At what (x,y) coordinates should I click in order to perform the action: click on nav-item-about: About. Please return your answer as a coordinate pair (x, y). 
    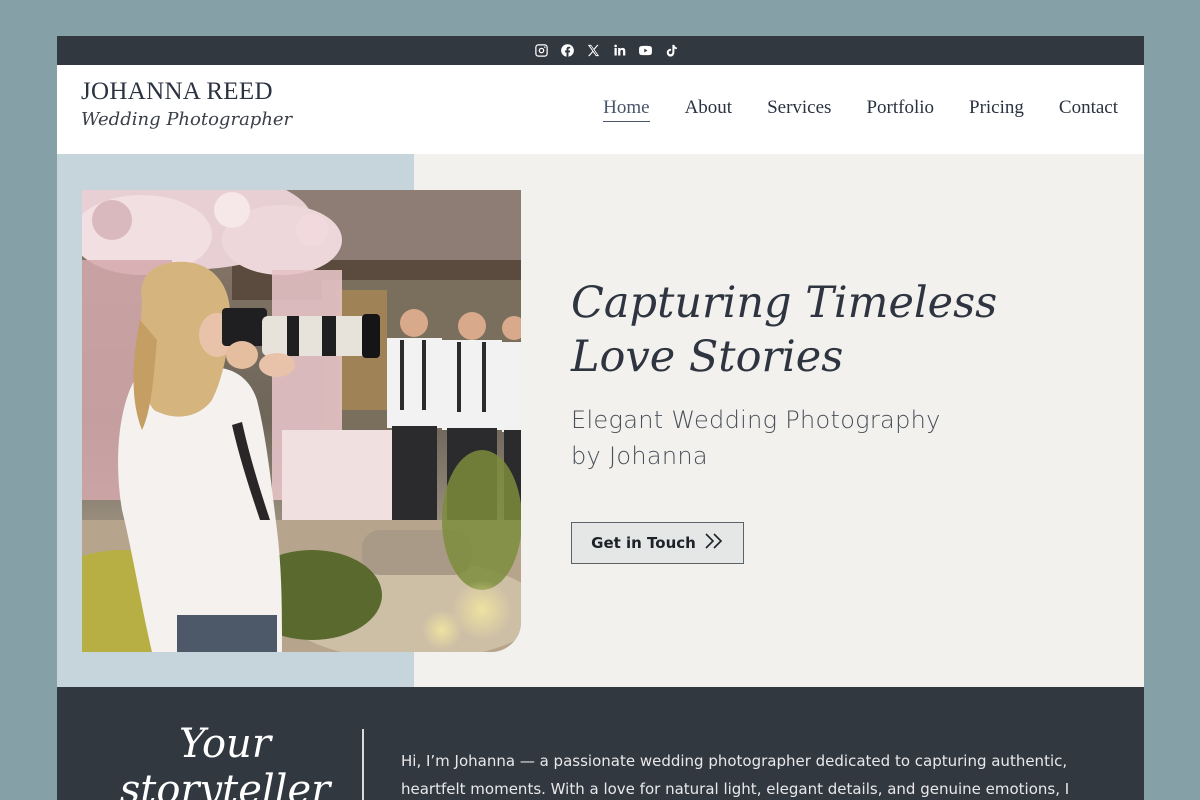
    Looking at the image, I should click on (709, 109).